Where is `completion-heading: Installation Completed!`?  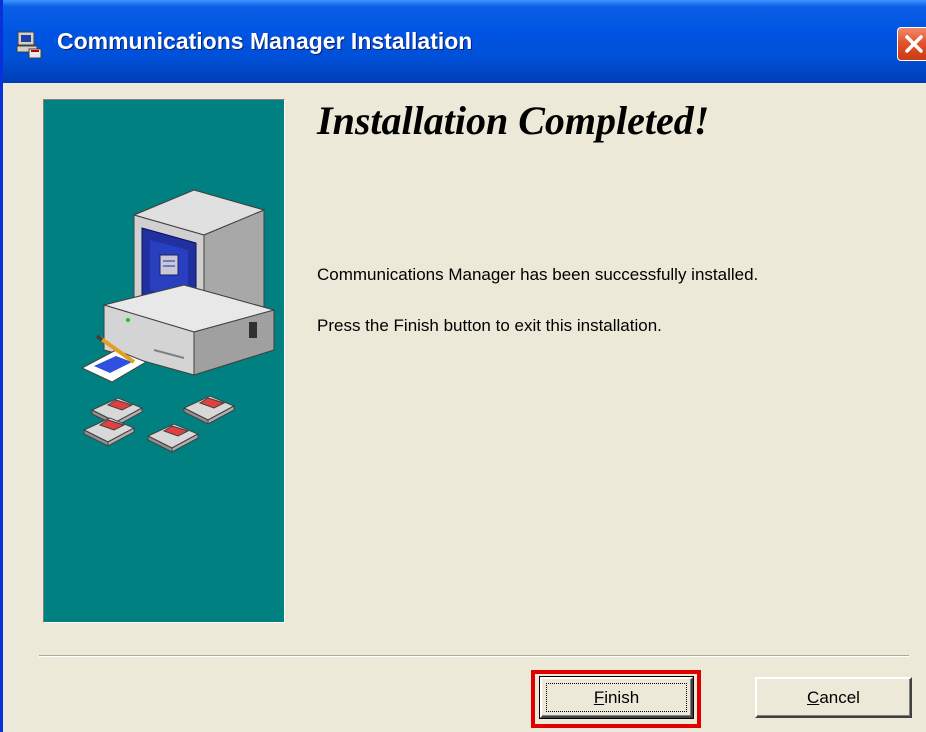
completion-heading: Installation Completed! is located at coordinates (513, 120).